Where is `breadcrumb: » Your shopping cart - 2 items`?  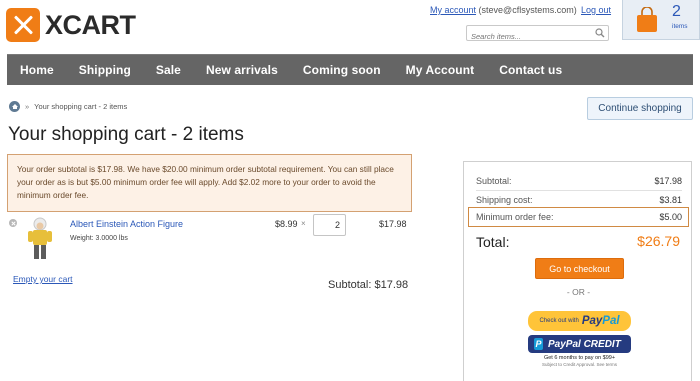
breadcrumb: » Your shopping cart - 2 items is located at coordinates (68, 106).